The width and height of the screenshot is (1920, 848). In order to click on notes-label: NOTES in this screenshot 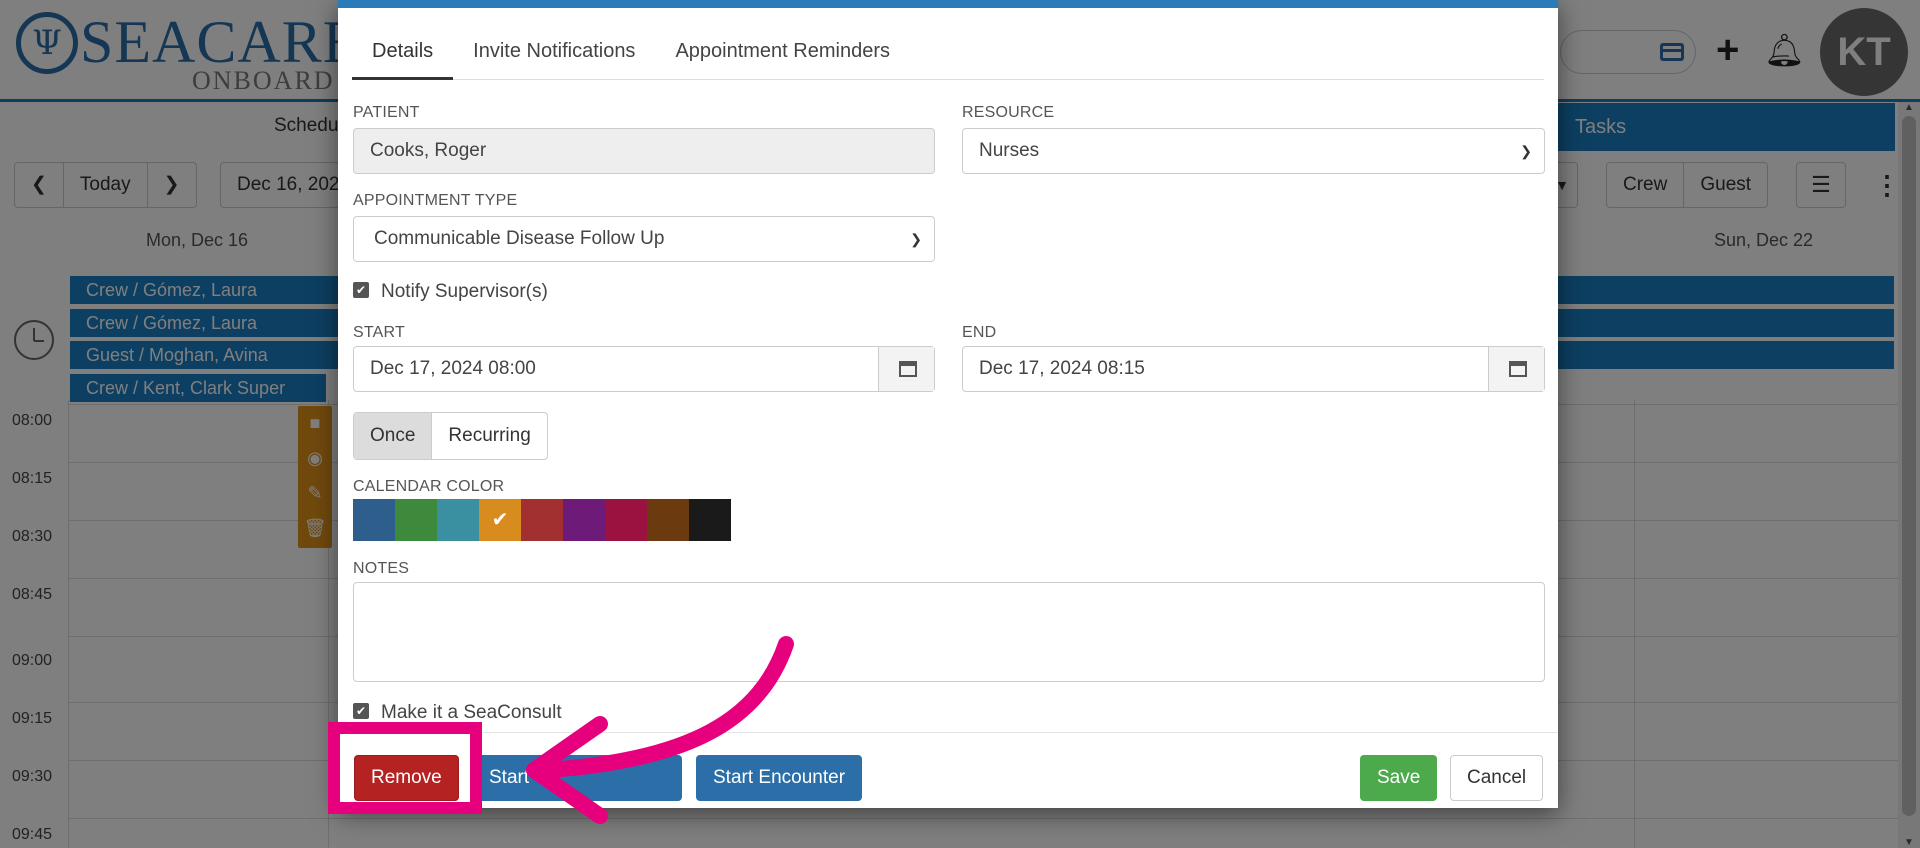, I will do `click(381, 568)`.